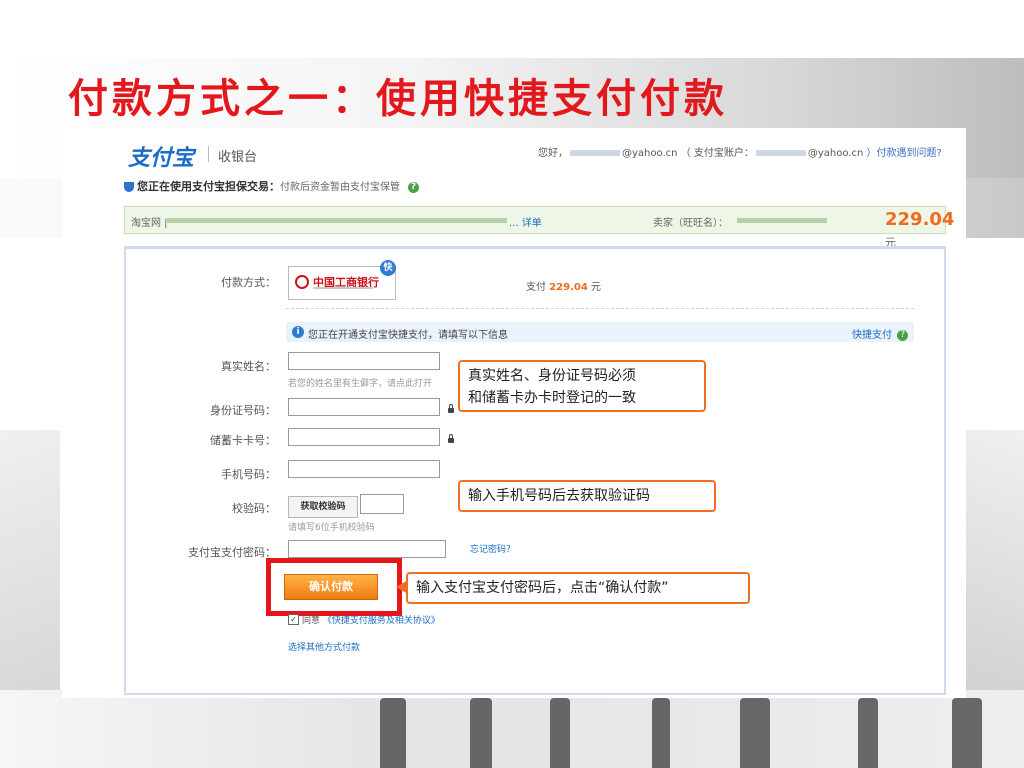 This screenshot has height=768, width=1024. I want to click on guarantee-title: 您正在使用支付宝担保交易：, so click(208, 186).